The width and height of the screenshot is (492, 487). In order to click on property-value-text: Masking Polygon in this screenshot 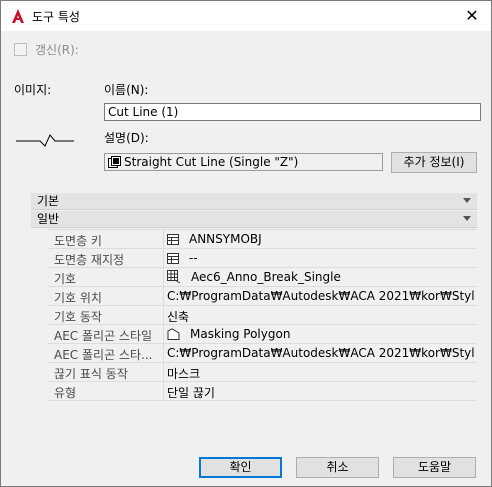, I will do `click(240, 334)`.